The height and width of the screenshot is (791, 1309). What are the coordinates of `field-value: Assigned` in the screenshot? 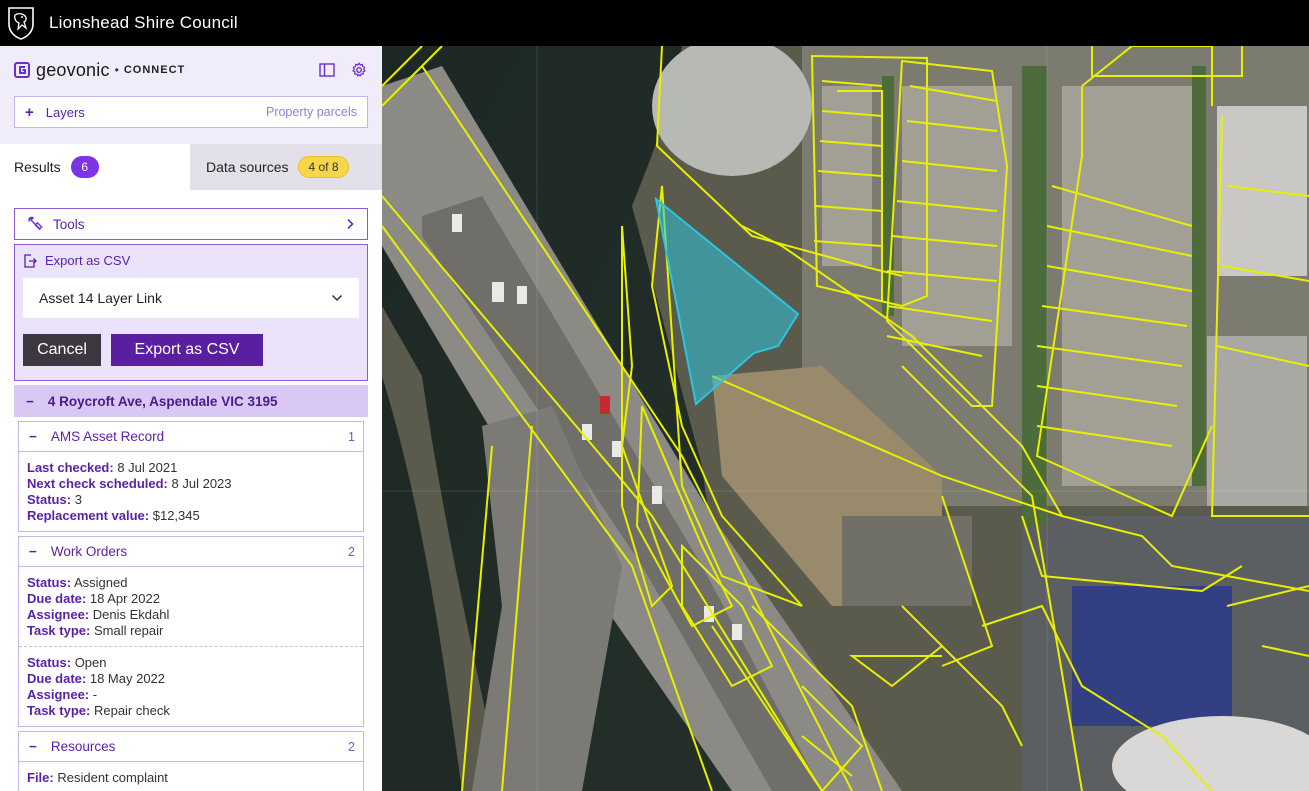 It's located at (100, 582).